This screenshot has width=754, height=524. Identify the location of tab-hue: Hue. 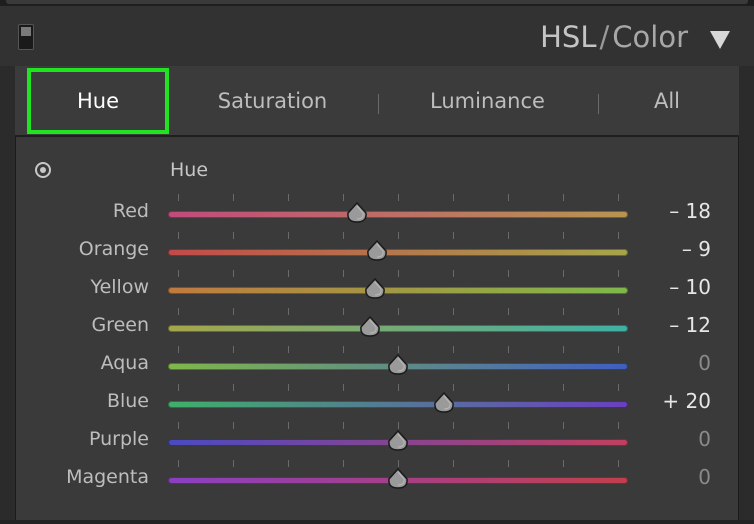
(98, 101).